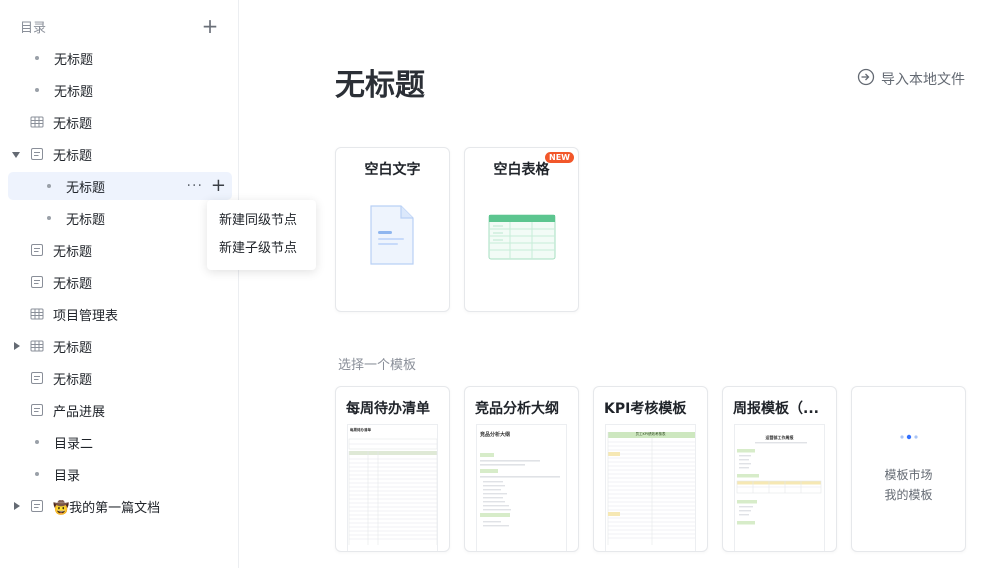  What do you see at coordinates (33, 28) in the screenshot?
I see `sidebar-title: 目录` at bounding box center [33, 28].